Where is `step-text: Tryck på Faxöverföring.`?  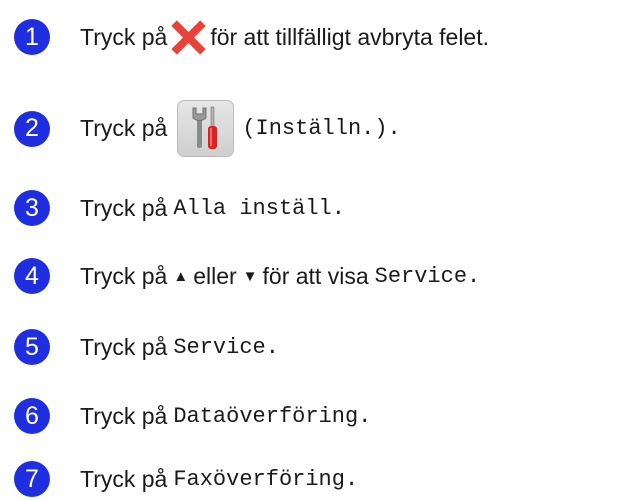
step-text: Tryck på Faxöverföring. is located at coordinates (219, 479).